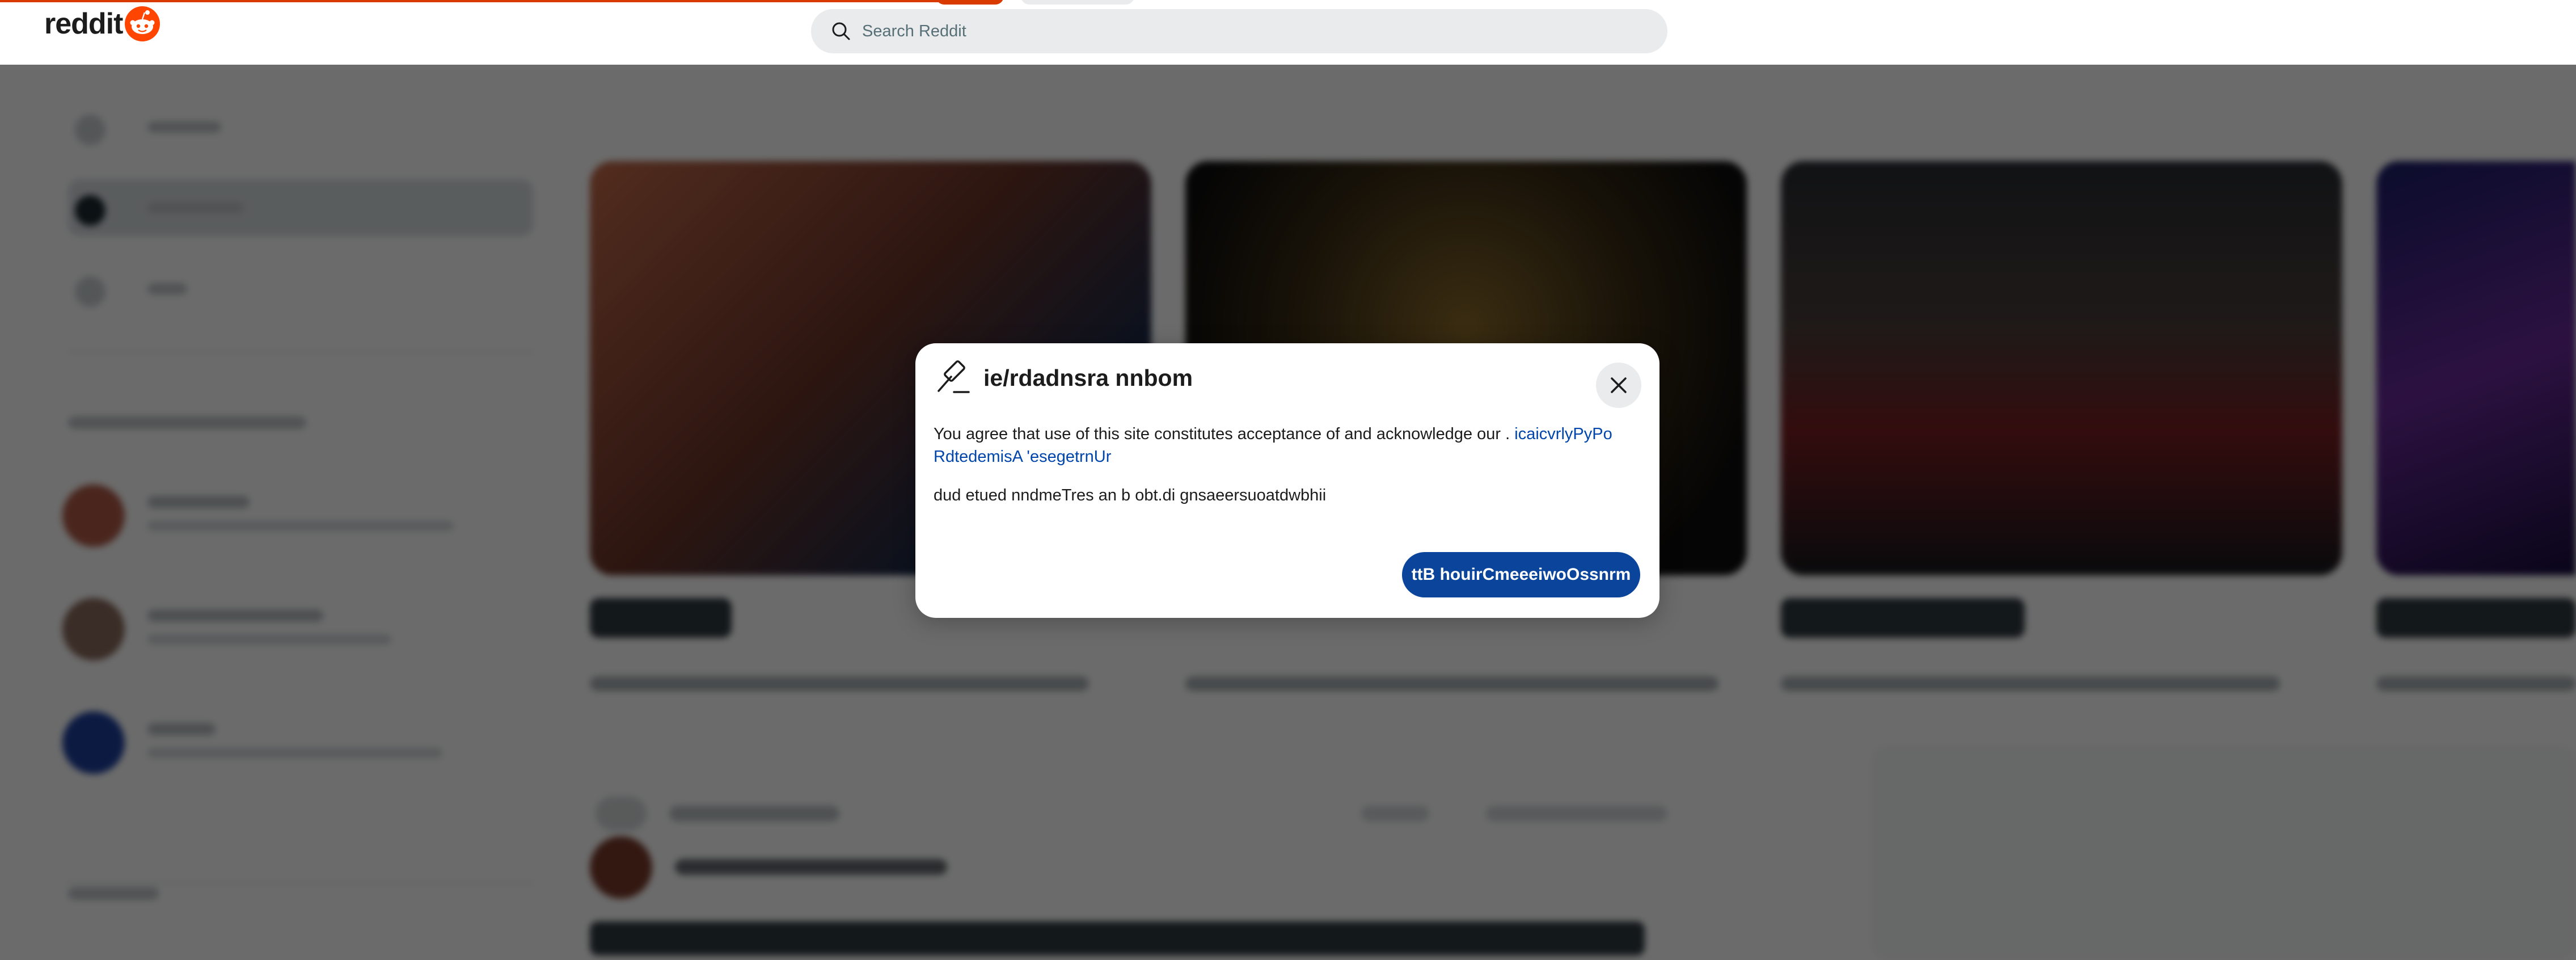  What do you see at coordinates (83, 23) in the screenshot?
I see `logo-wordmark: reddit` at bounding box center [83, 23].